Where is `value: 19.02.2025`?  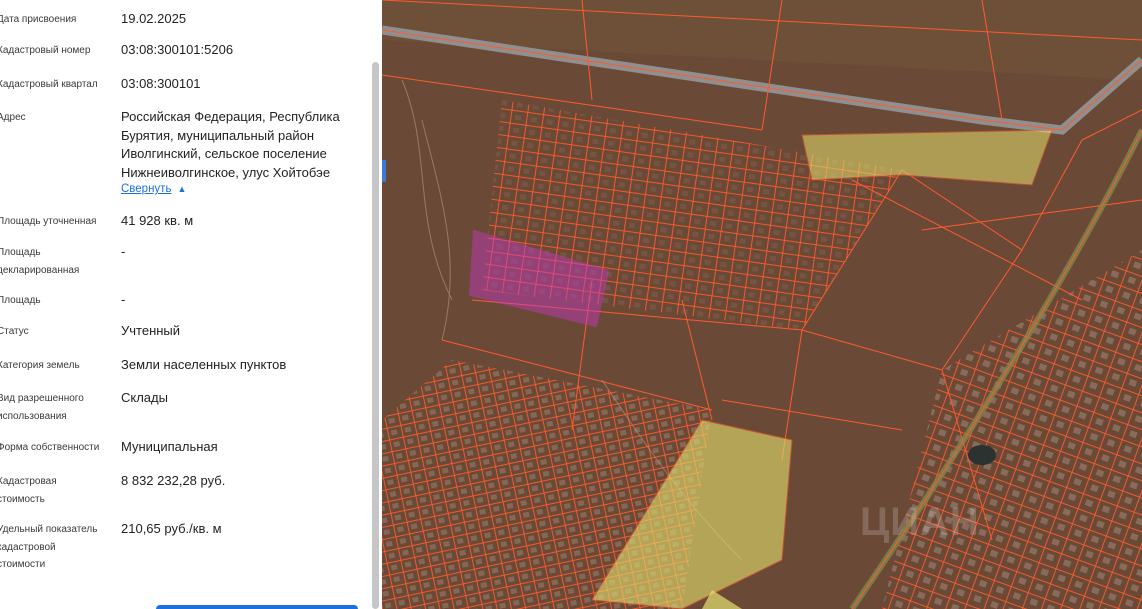 value: 19.02.2025 is located at coordinates (154, 18).